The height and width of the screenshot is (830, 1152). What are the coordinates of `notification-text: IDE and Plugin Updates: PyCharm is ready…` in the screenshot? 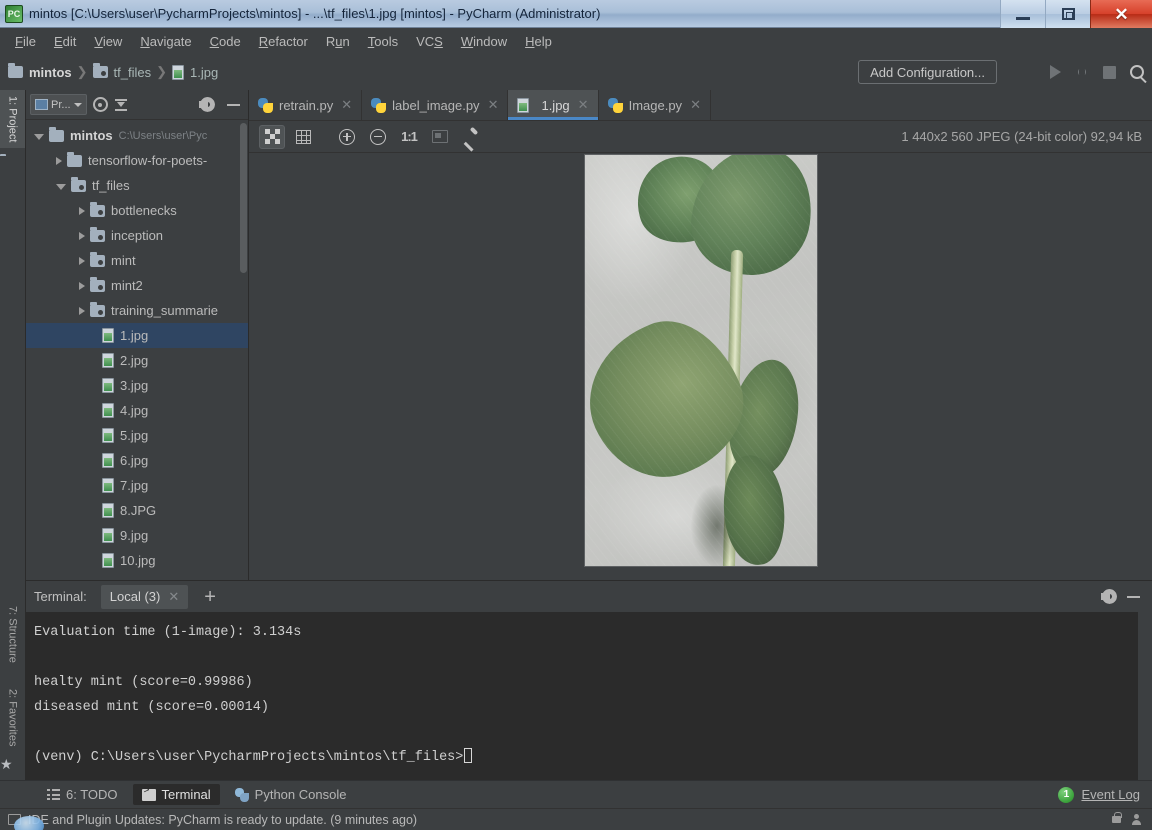 It's located at (222, 820).